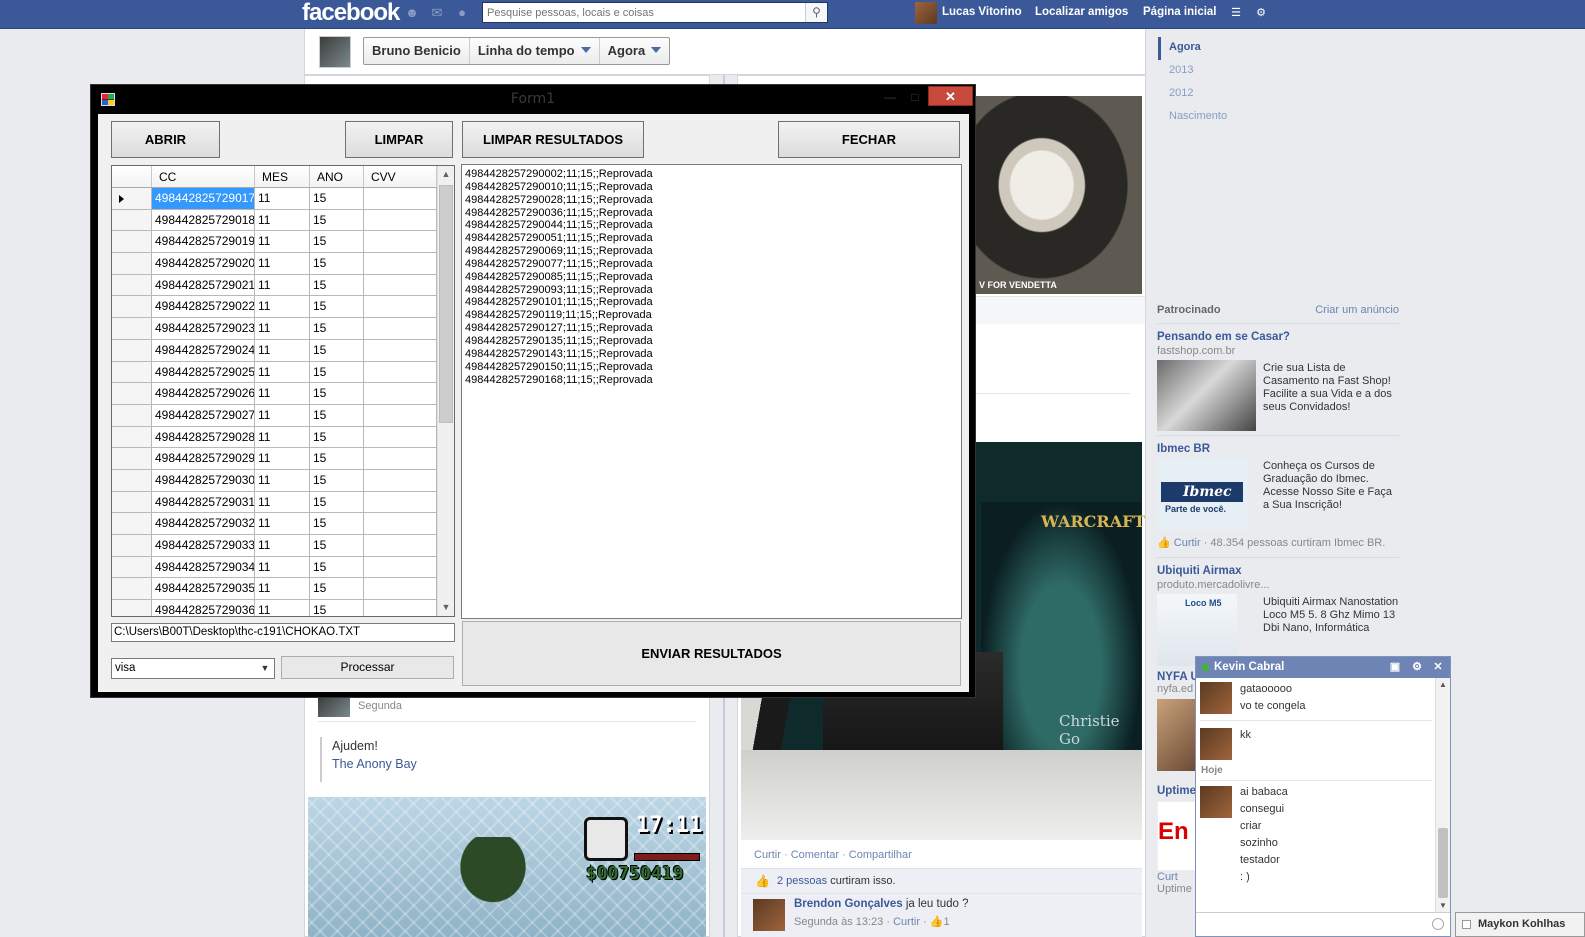 Image resolution: width=1585 pixels, height=937 pixels. What do you see at coordinates (1438, 924) in the screenshot?
I see `emoticon-icon` at bounding box center [1438, 924].